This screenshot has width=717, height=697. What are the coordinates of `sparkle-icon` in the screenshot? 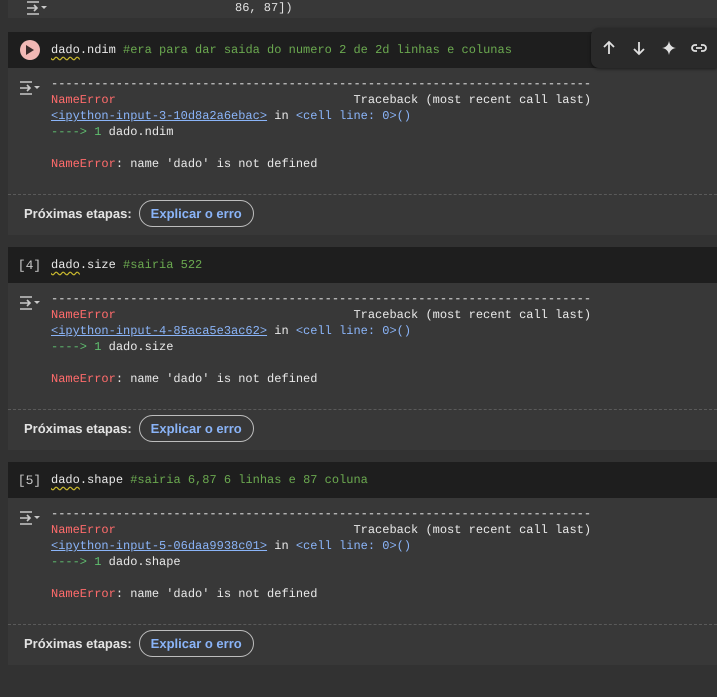 It's located at (669, 48).